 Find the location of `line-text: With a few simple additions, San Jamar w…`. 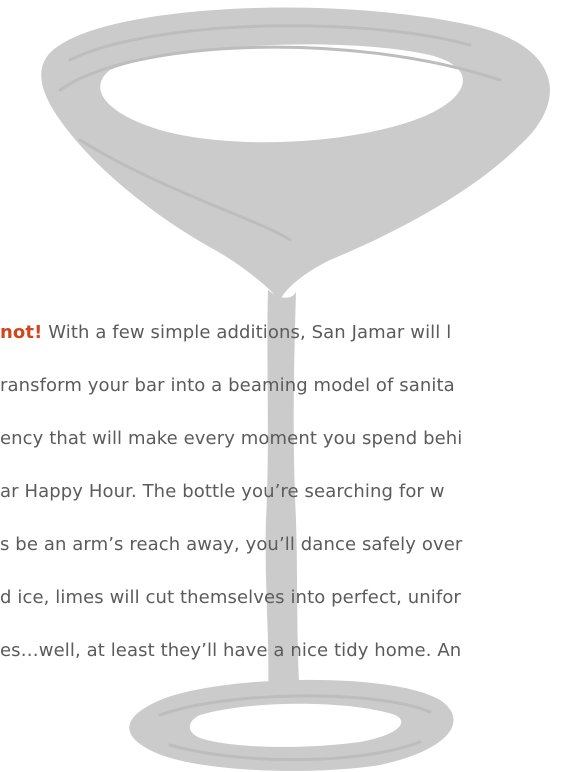

line-text: With a few simple additions, San Jamar w… is located at coordinates (247, 332).